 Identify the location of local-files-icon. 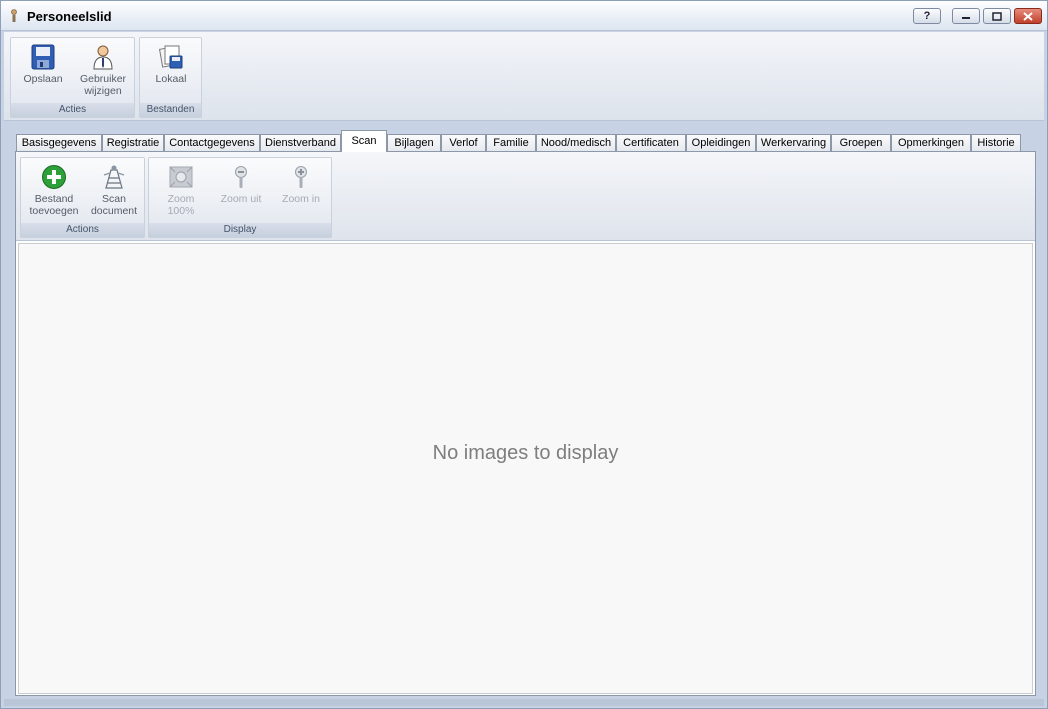
(170, 57).